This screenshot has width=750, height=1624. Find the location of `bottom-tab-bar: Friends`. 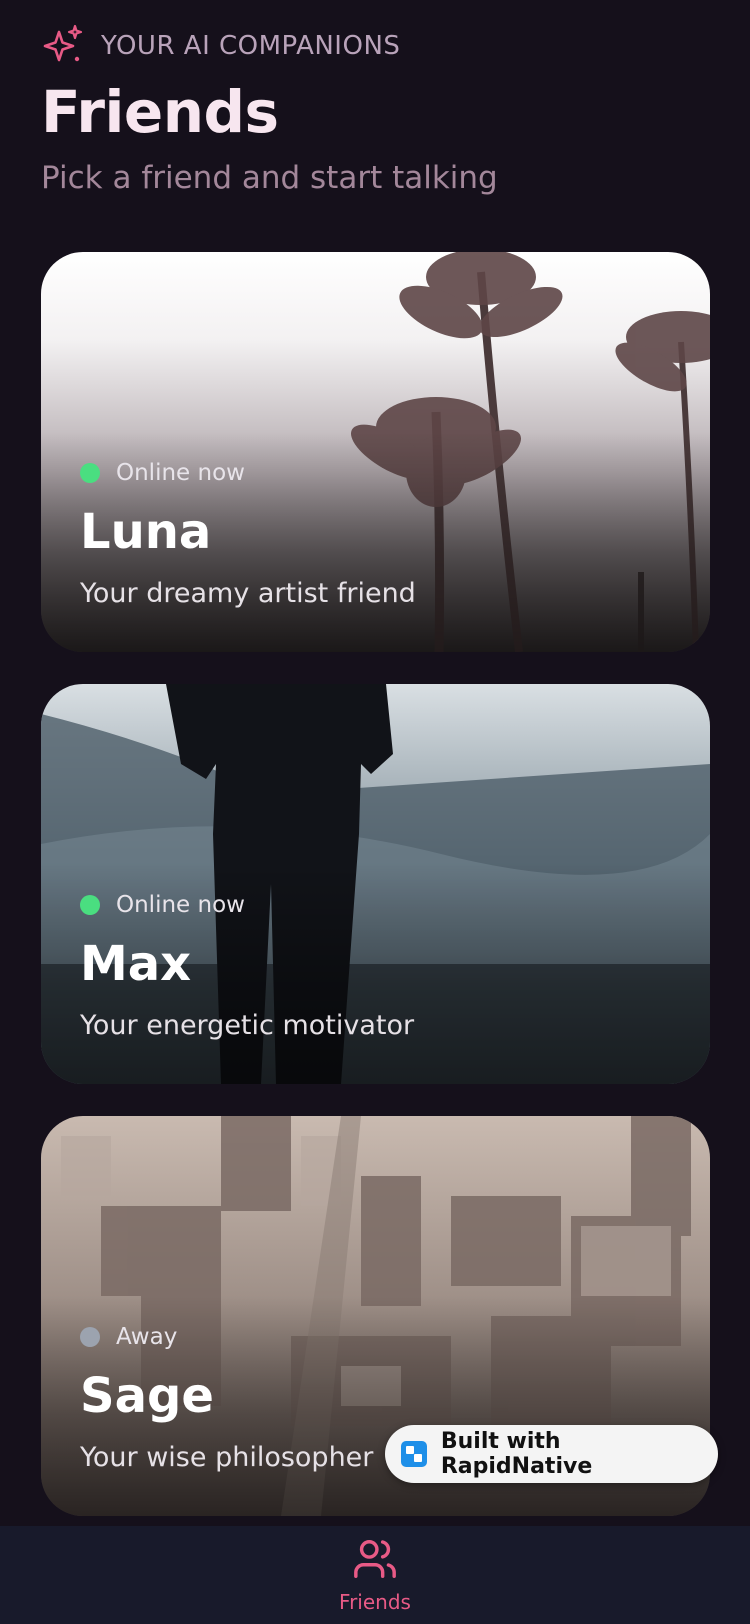

bottom-tab-bar: Friends is located at coordinates (375, 1575).